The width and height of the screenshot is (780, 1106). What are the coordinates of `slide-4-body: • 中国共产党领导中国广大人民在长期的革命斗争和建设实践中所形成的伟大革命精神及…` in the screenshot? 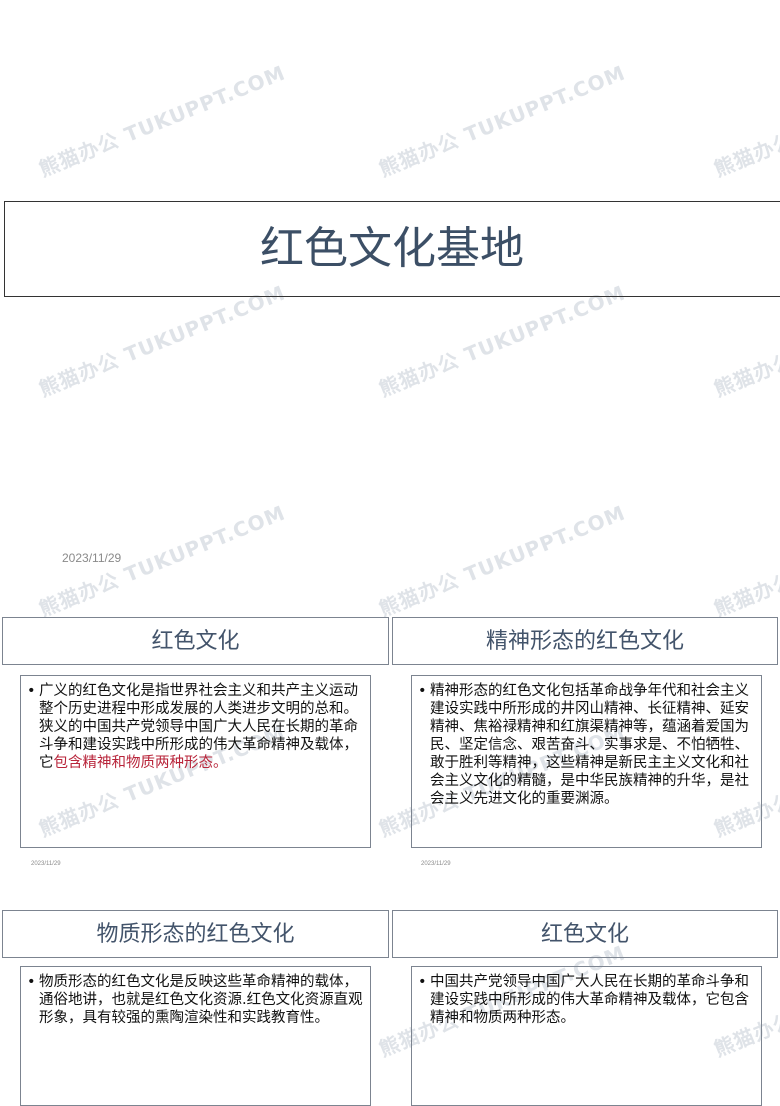 It's located at (586, 1036).